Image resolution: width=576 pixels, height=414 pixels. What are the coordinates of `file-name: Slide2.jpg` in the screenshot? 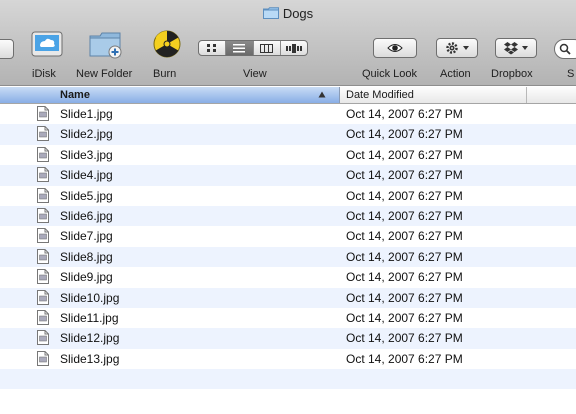 It's located at (86, 134).